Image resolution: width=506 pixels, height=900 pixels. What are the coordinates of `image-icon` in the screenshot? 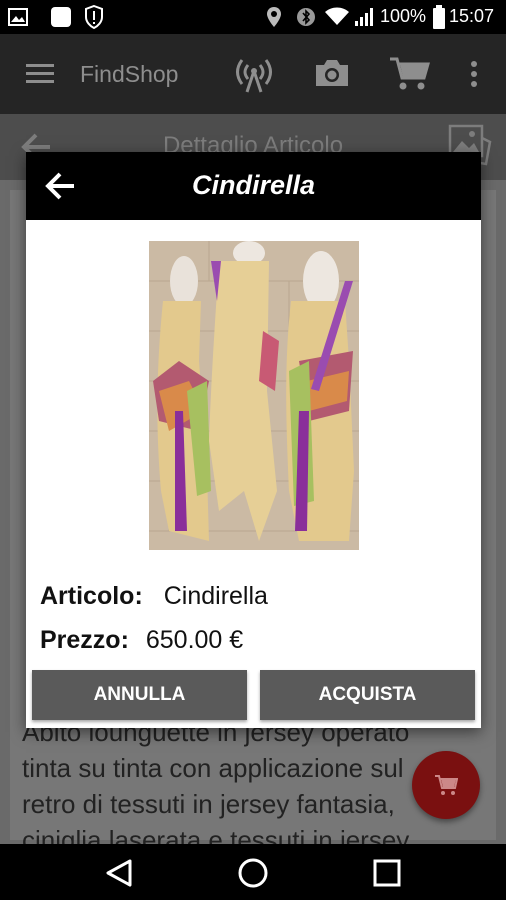 It's located at (18, 17).